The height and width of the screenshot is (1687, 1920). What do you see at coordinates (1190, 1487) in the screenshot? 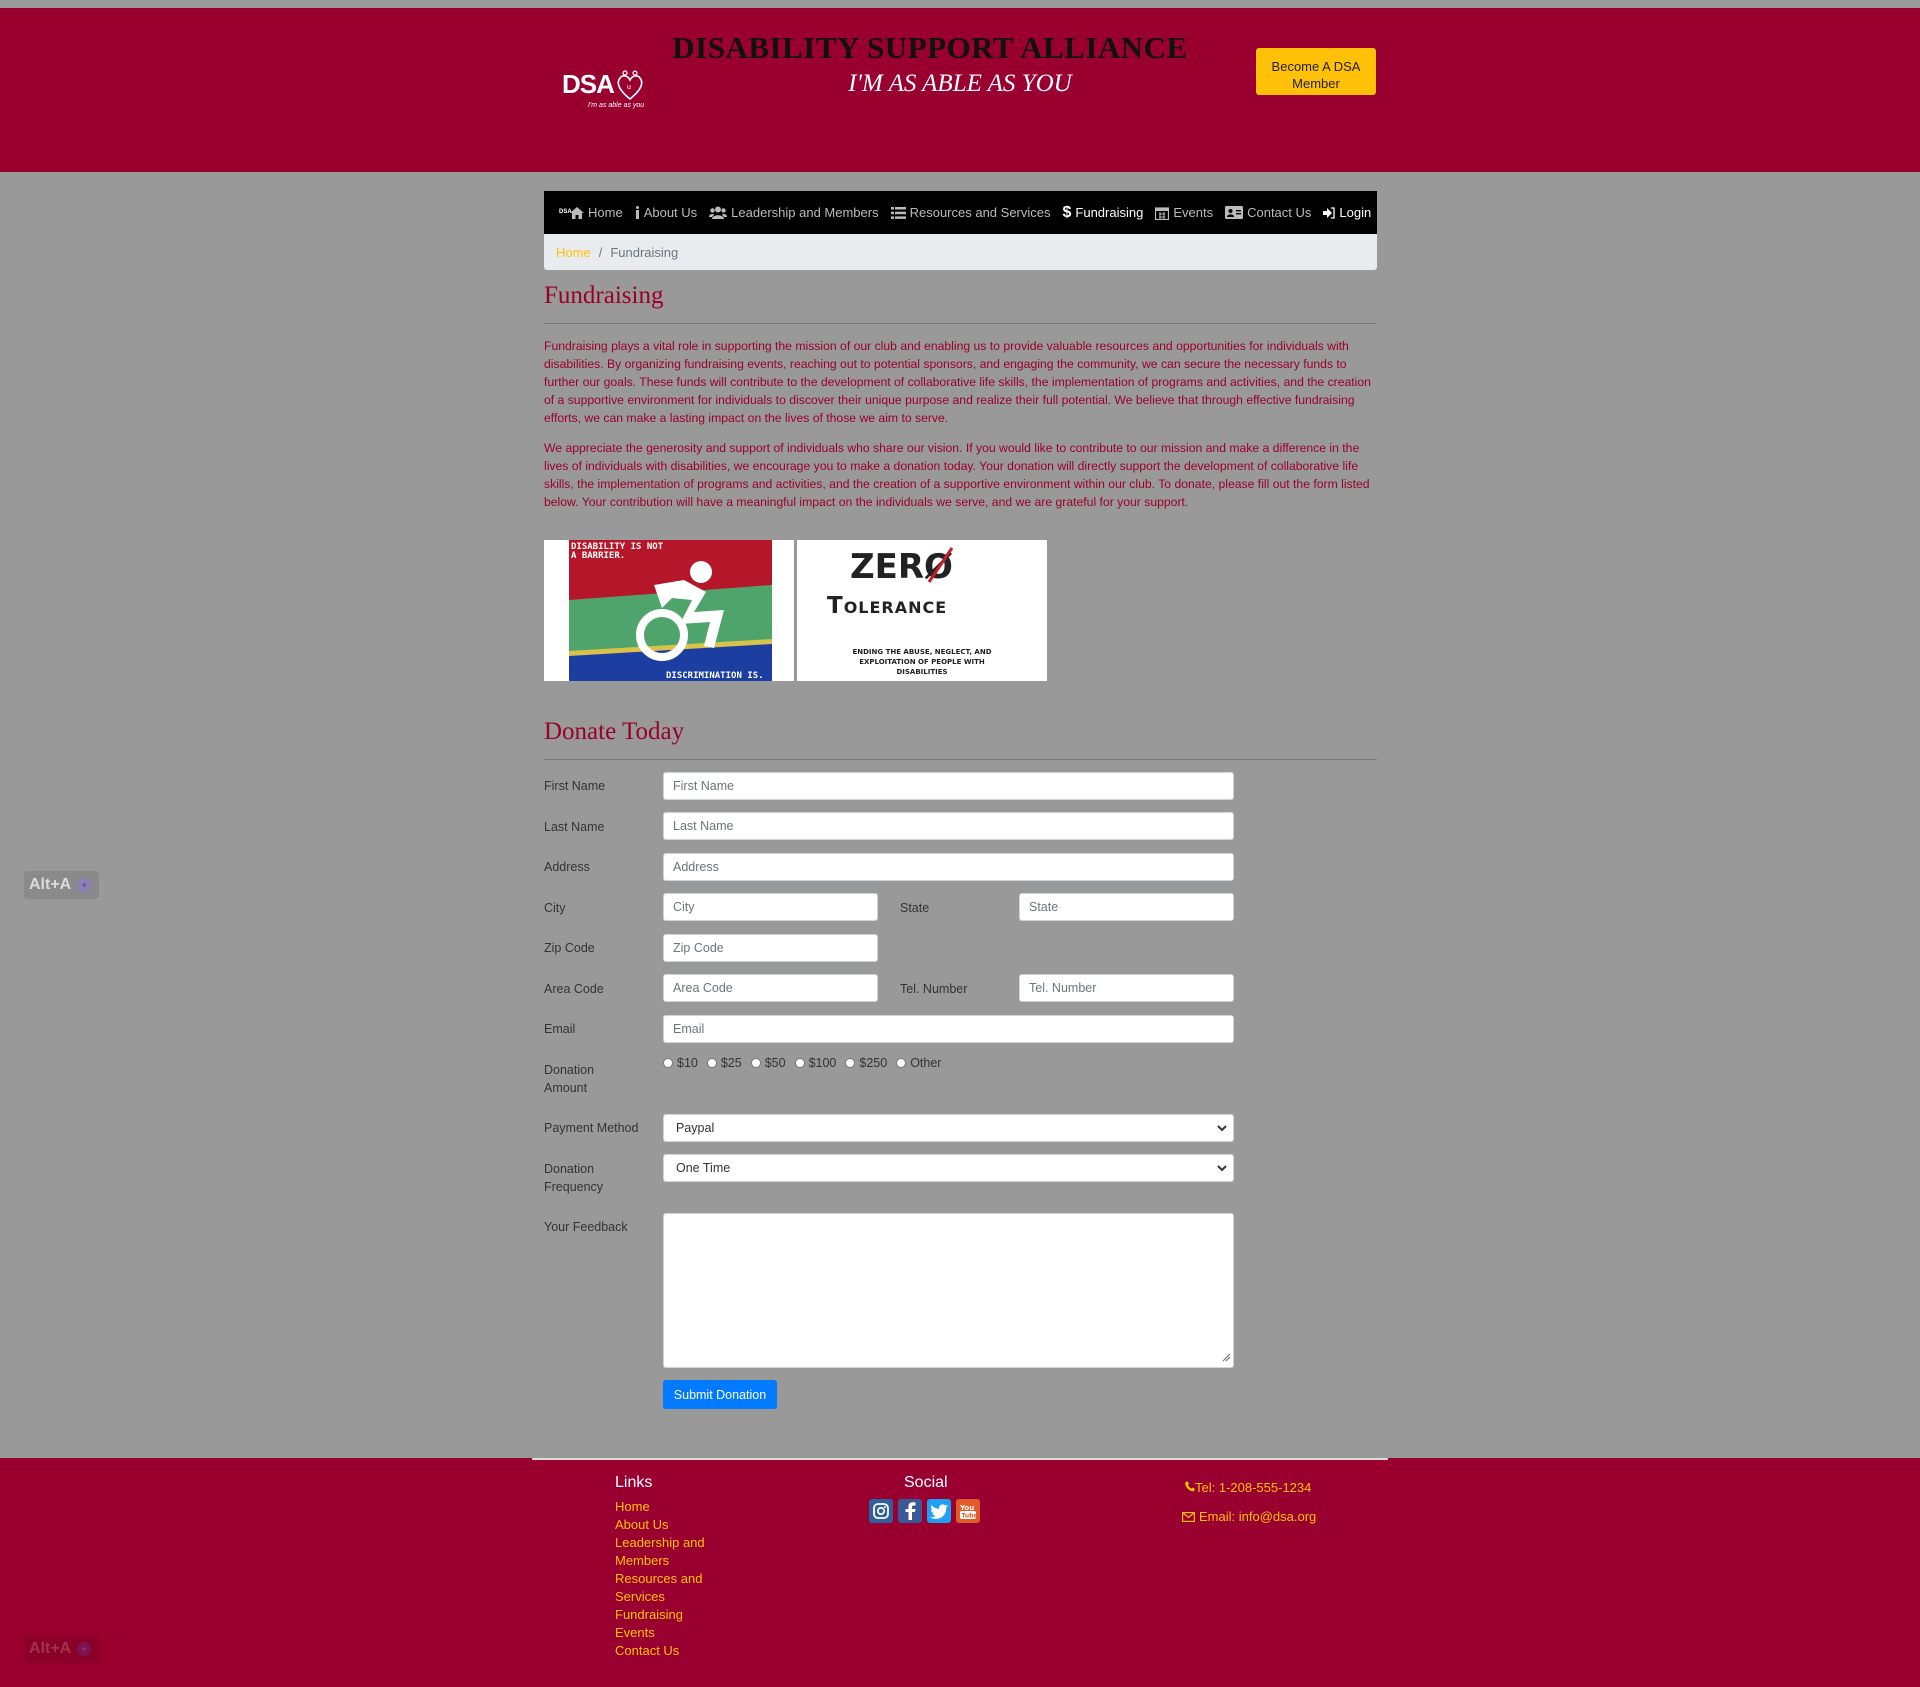
I see `phone-icon` at bounding box center [1190, 1487].